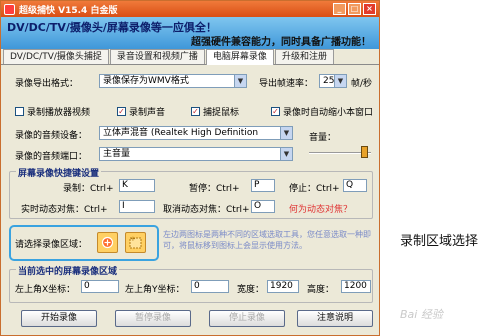 This screenshot has width=500, height=336. I want to click on checkbox-record-sound: ✓ 录制声音, so click(141, 111).